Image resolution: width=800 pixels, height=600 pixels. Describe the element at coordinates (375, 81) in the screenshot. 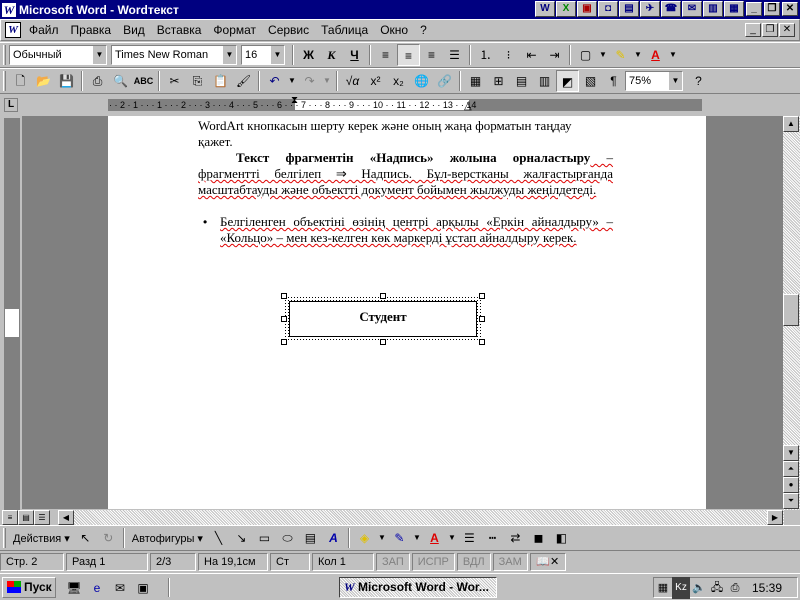

I see `superscript-icon: x²` at that location.